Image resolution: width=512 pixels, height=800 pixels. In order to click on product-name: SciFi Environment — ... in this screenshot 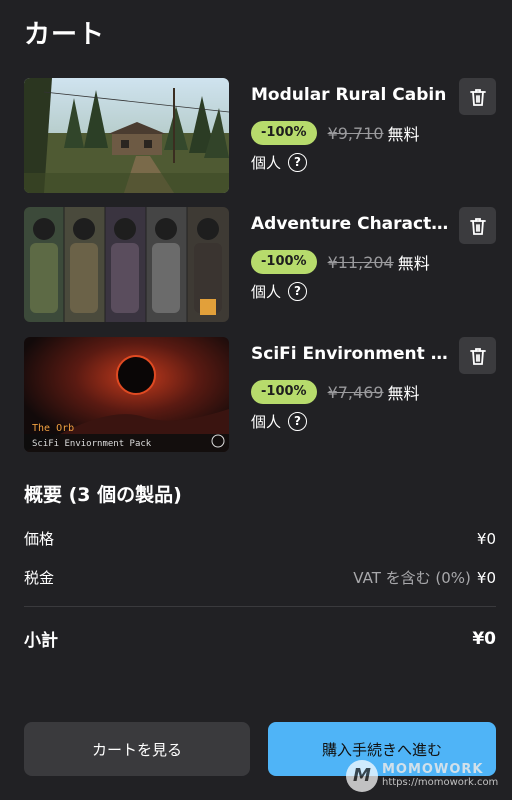, I will do `click(354, 354)`.